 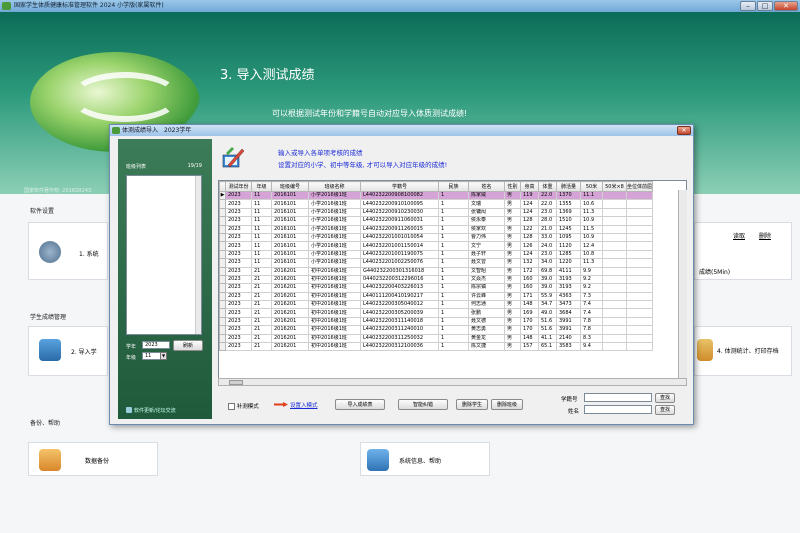 I want to click on table-cell: 3991, so click(x=568, y=321).